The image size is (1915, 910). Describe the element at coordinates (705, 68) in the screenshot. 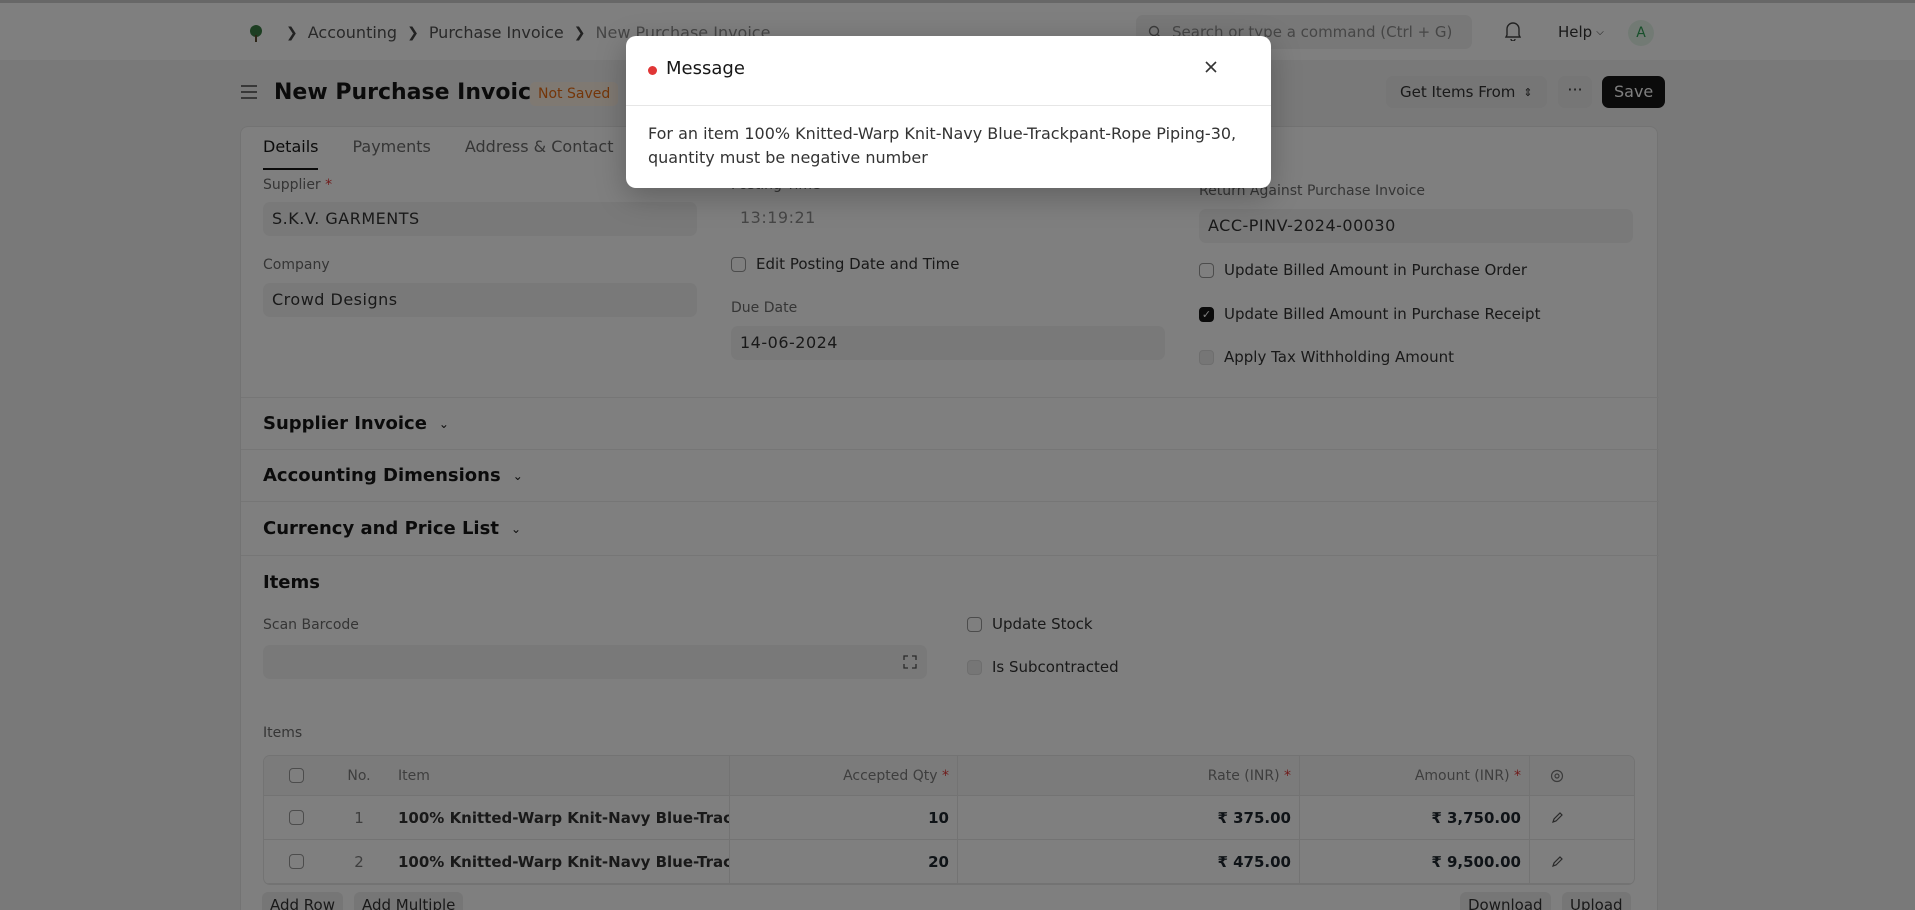

I see `dialog-title: Message` at that location.